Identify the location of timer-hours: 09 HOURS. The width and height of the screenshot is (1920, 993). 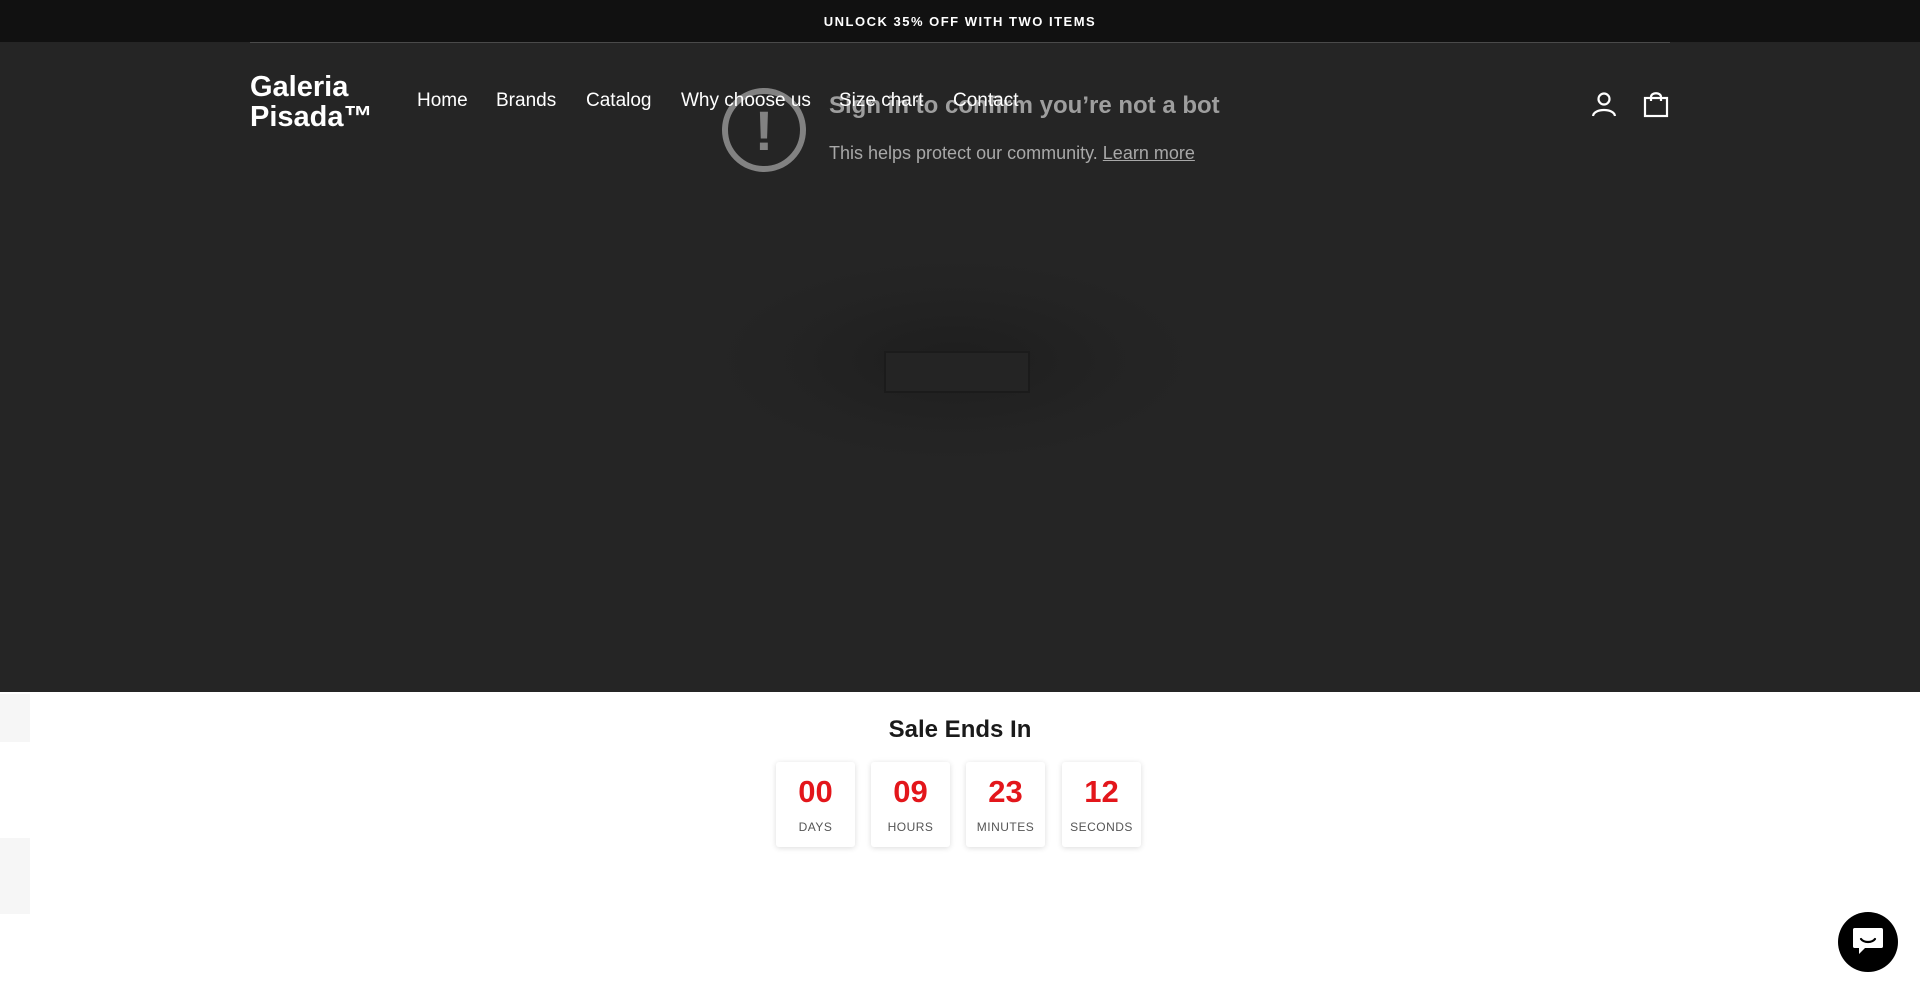
(910, 804).